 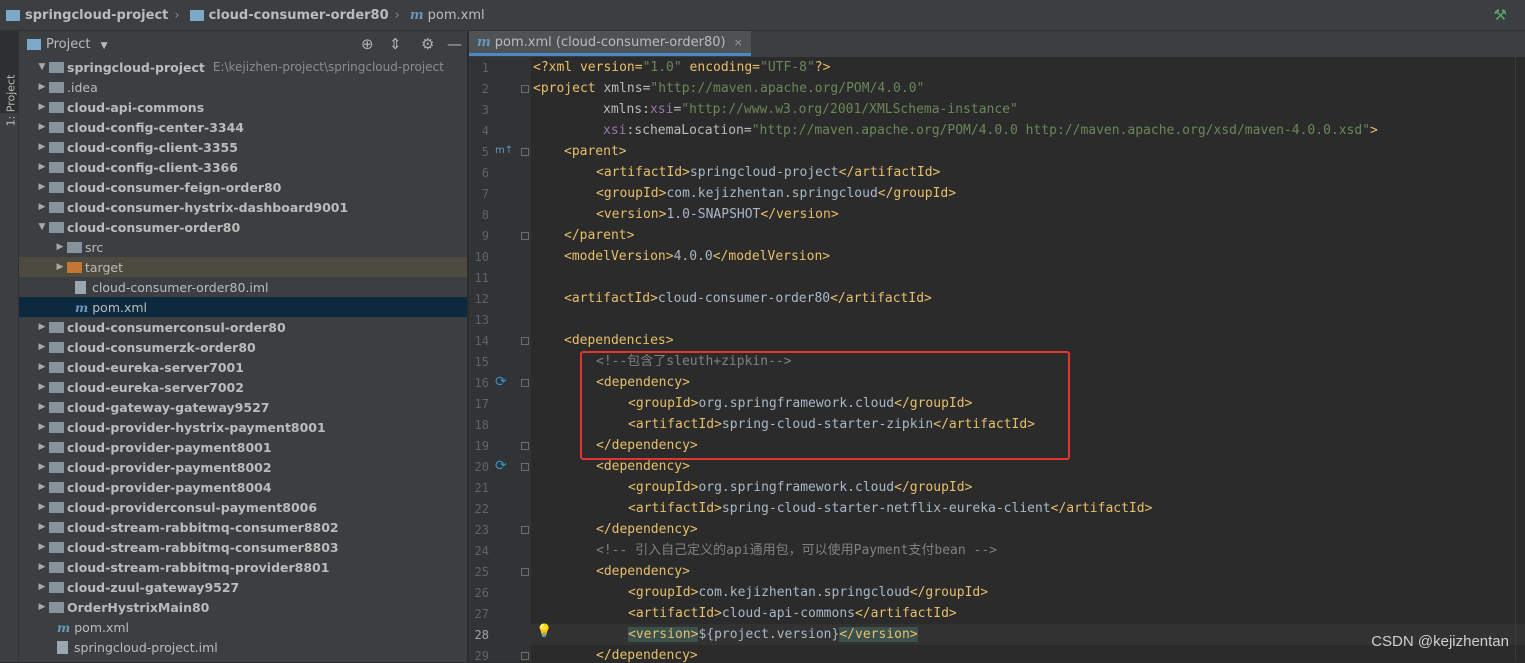 What do you see at coordinates (243, 247) in the screenshot?
I see `tree-node: ▶ src` at bounding box center [243, 247].